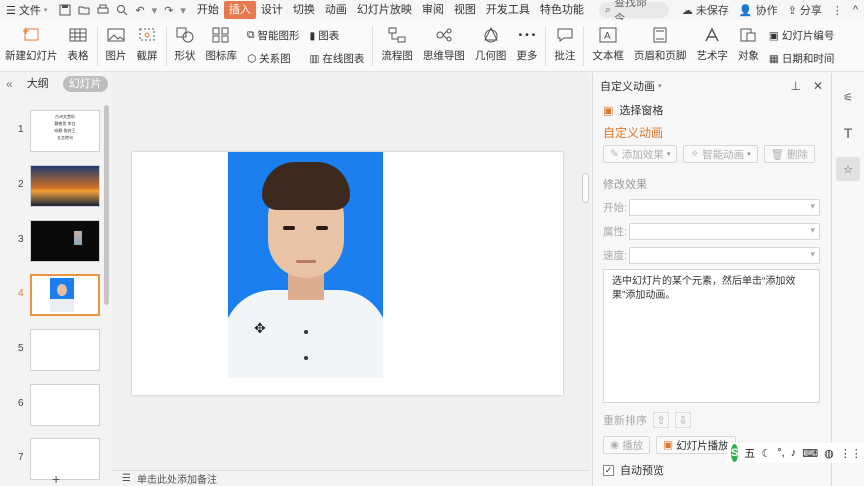  Describe the element at coordinates (9, 84) in the screenshot. I see `collapse-panel-icon: «` at that location.